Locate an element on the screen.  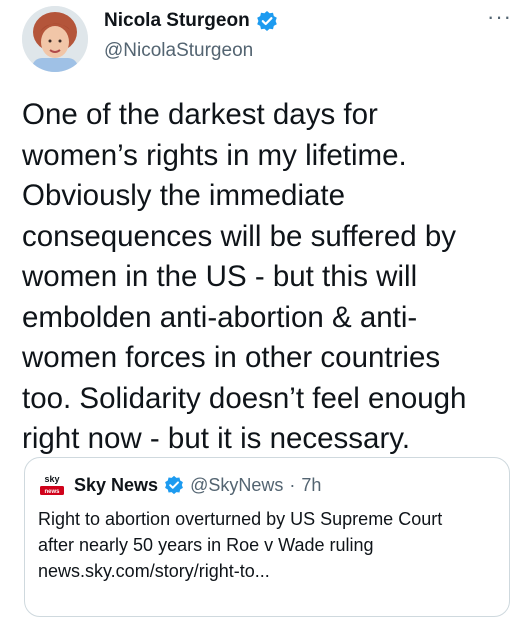
svg-text: sky is located at coordinates (51, 479).